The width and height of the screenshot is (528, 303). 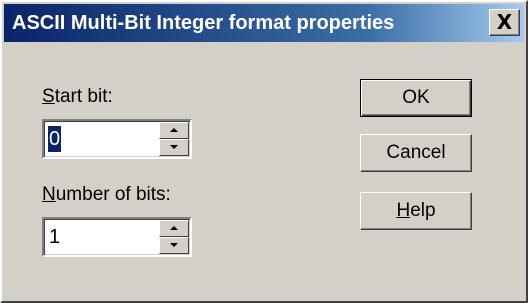 I want to click on cancel-button: Cancel, so click(x=416, y=153).